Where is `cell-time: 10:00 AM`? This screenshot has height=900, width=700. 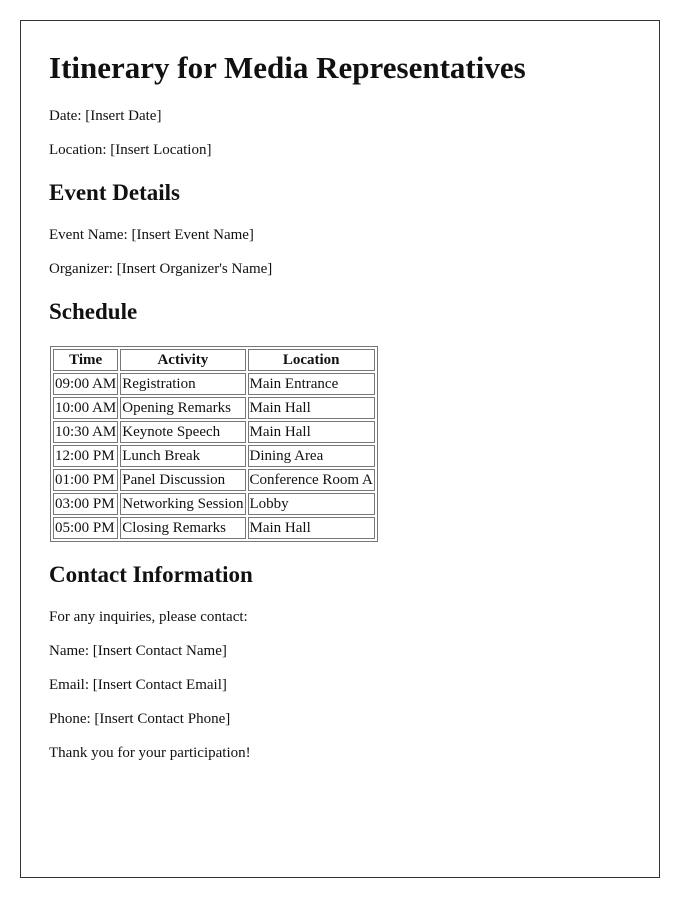 cell-time: 10:00 AM is located at coordinates (86, 408).